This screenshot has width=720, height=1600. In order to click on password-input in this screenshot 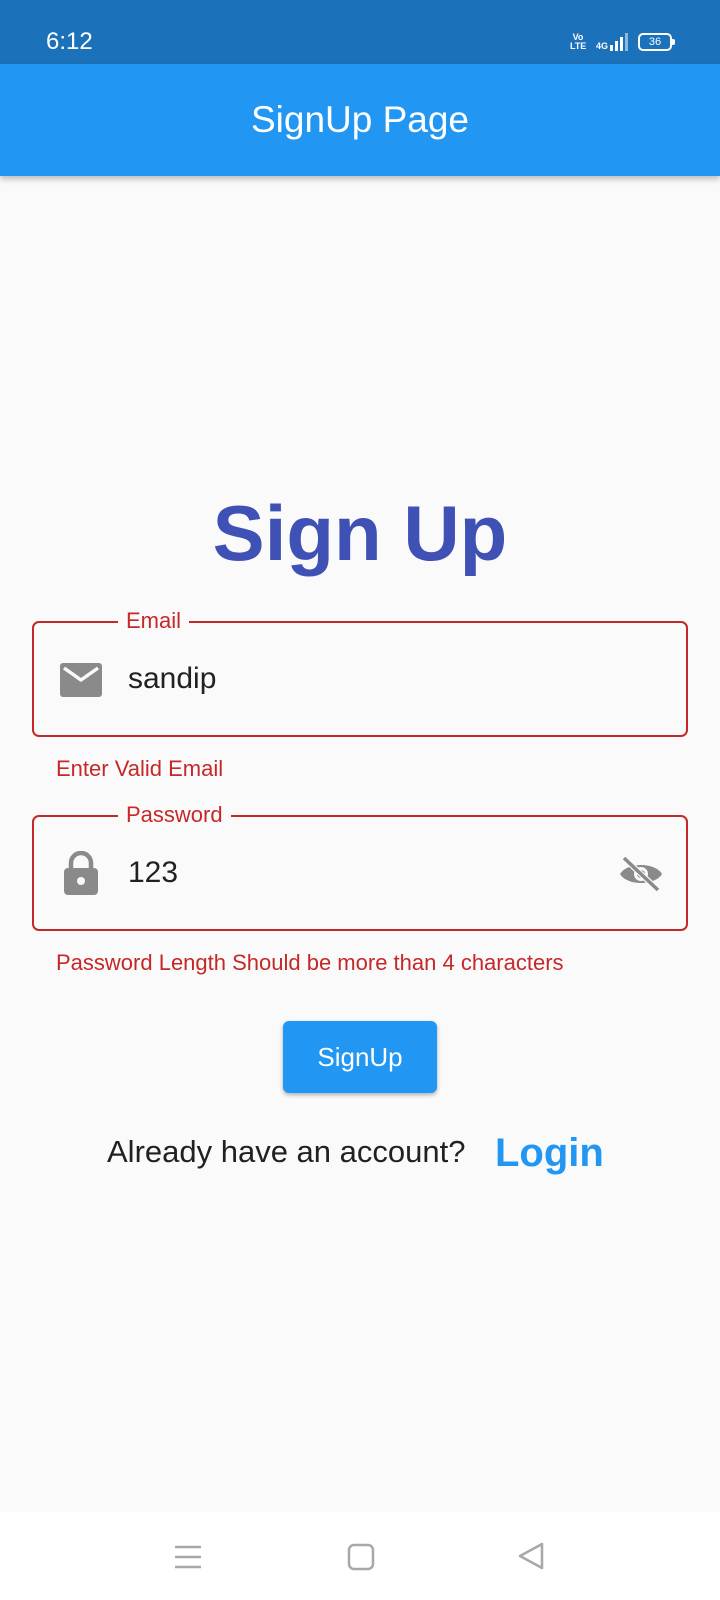, I will do `click(363, 873)`.